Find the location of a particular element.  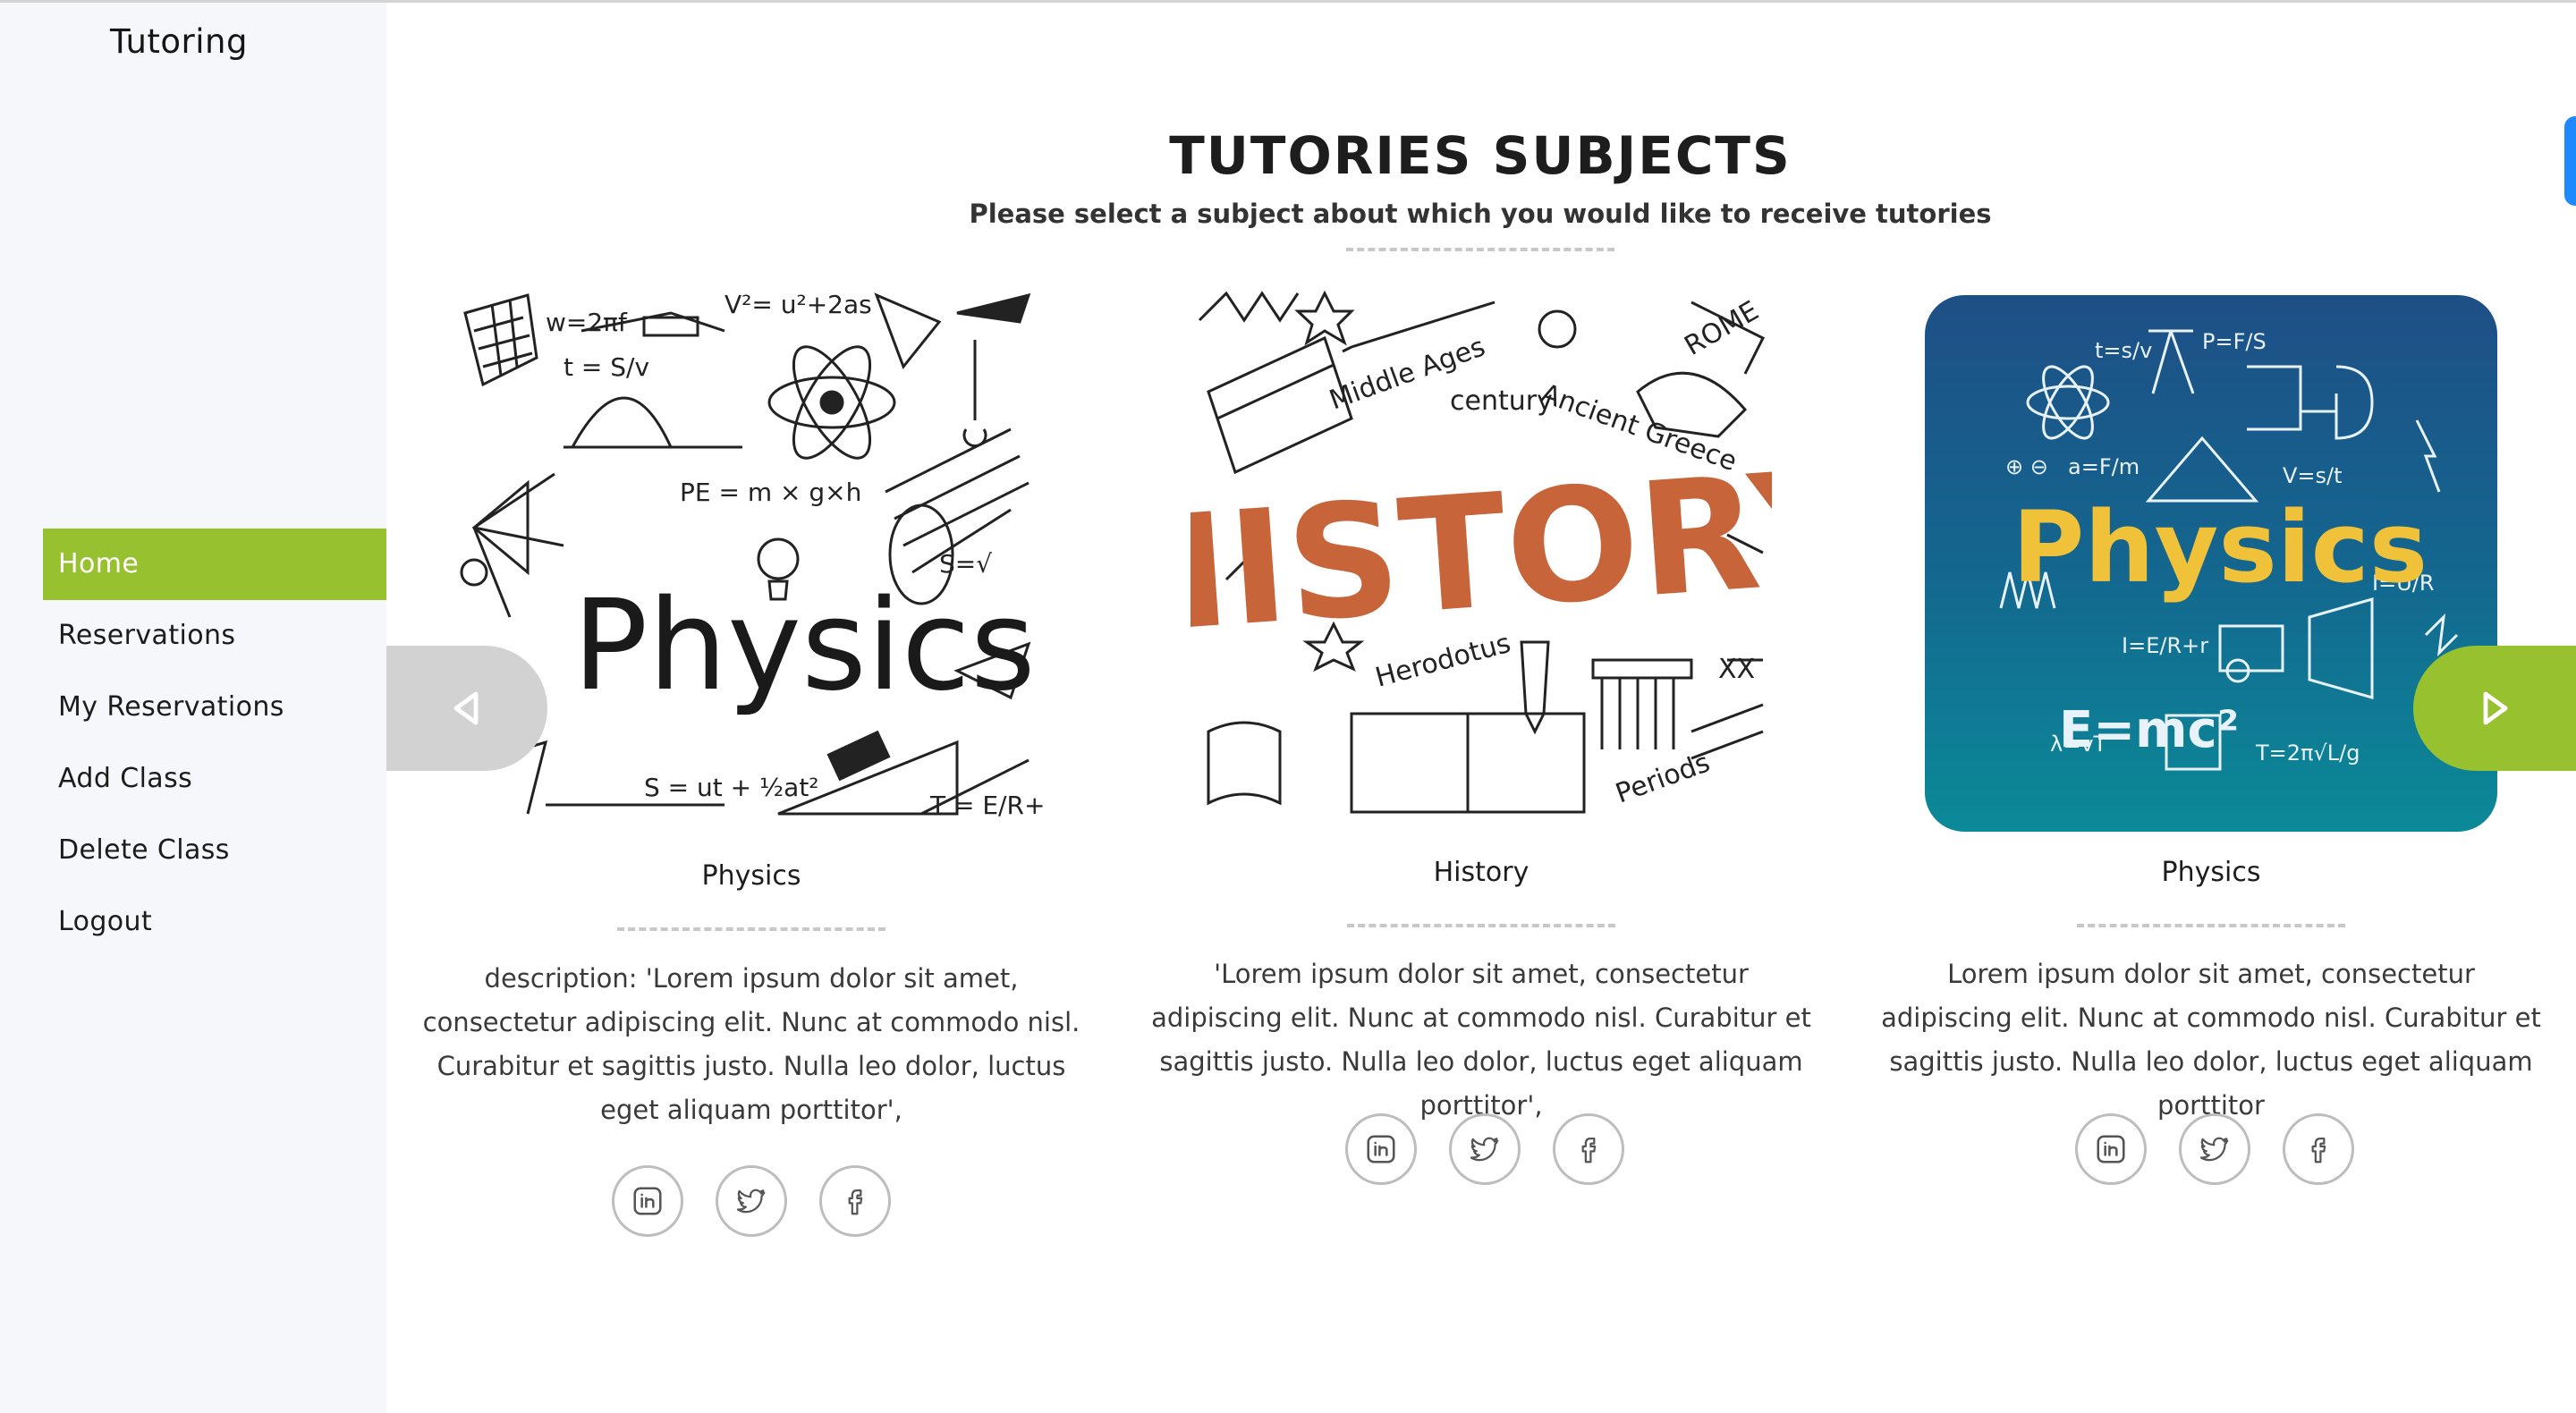

svg-text: P=F/S is located at coordinates (2234, 341).